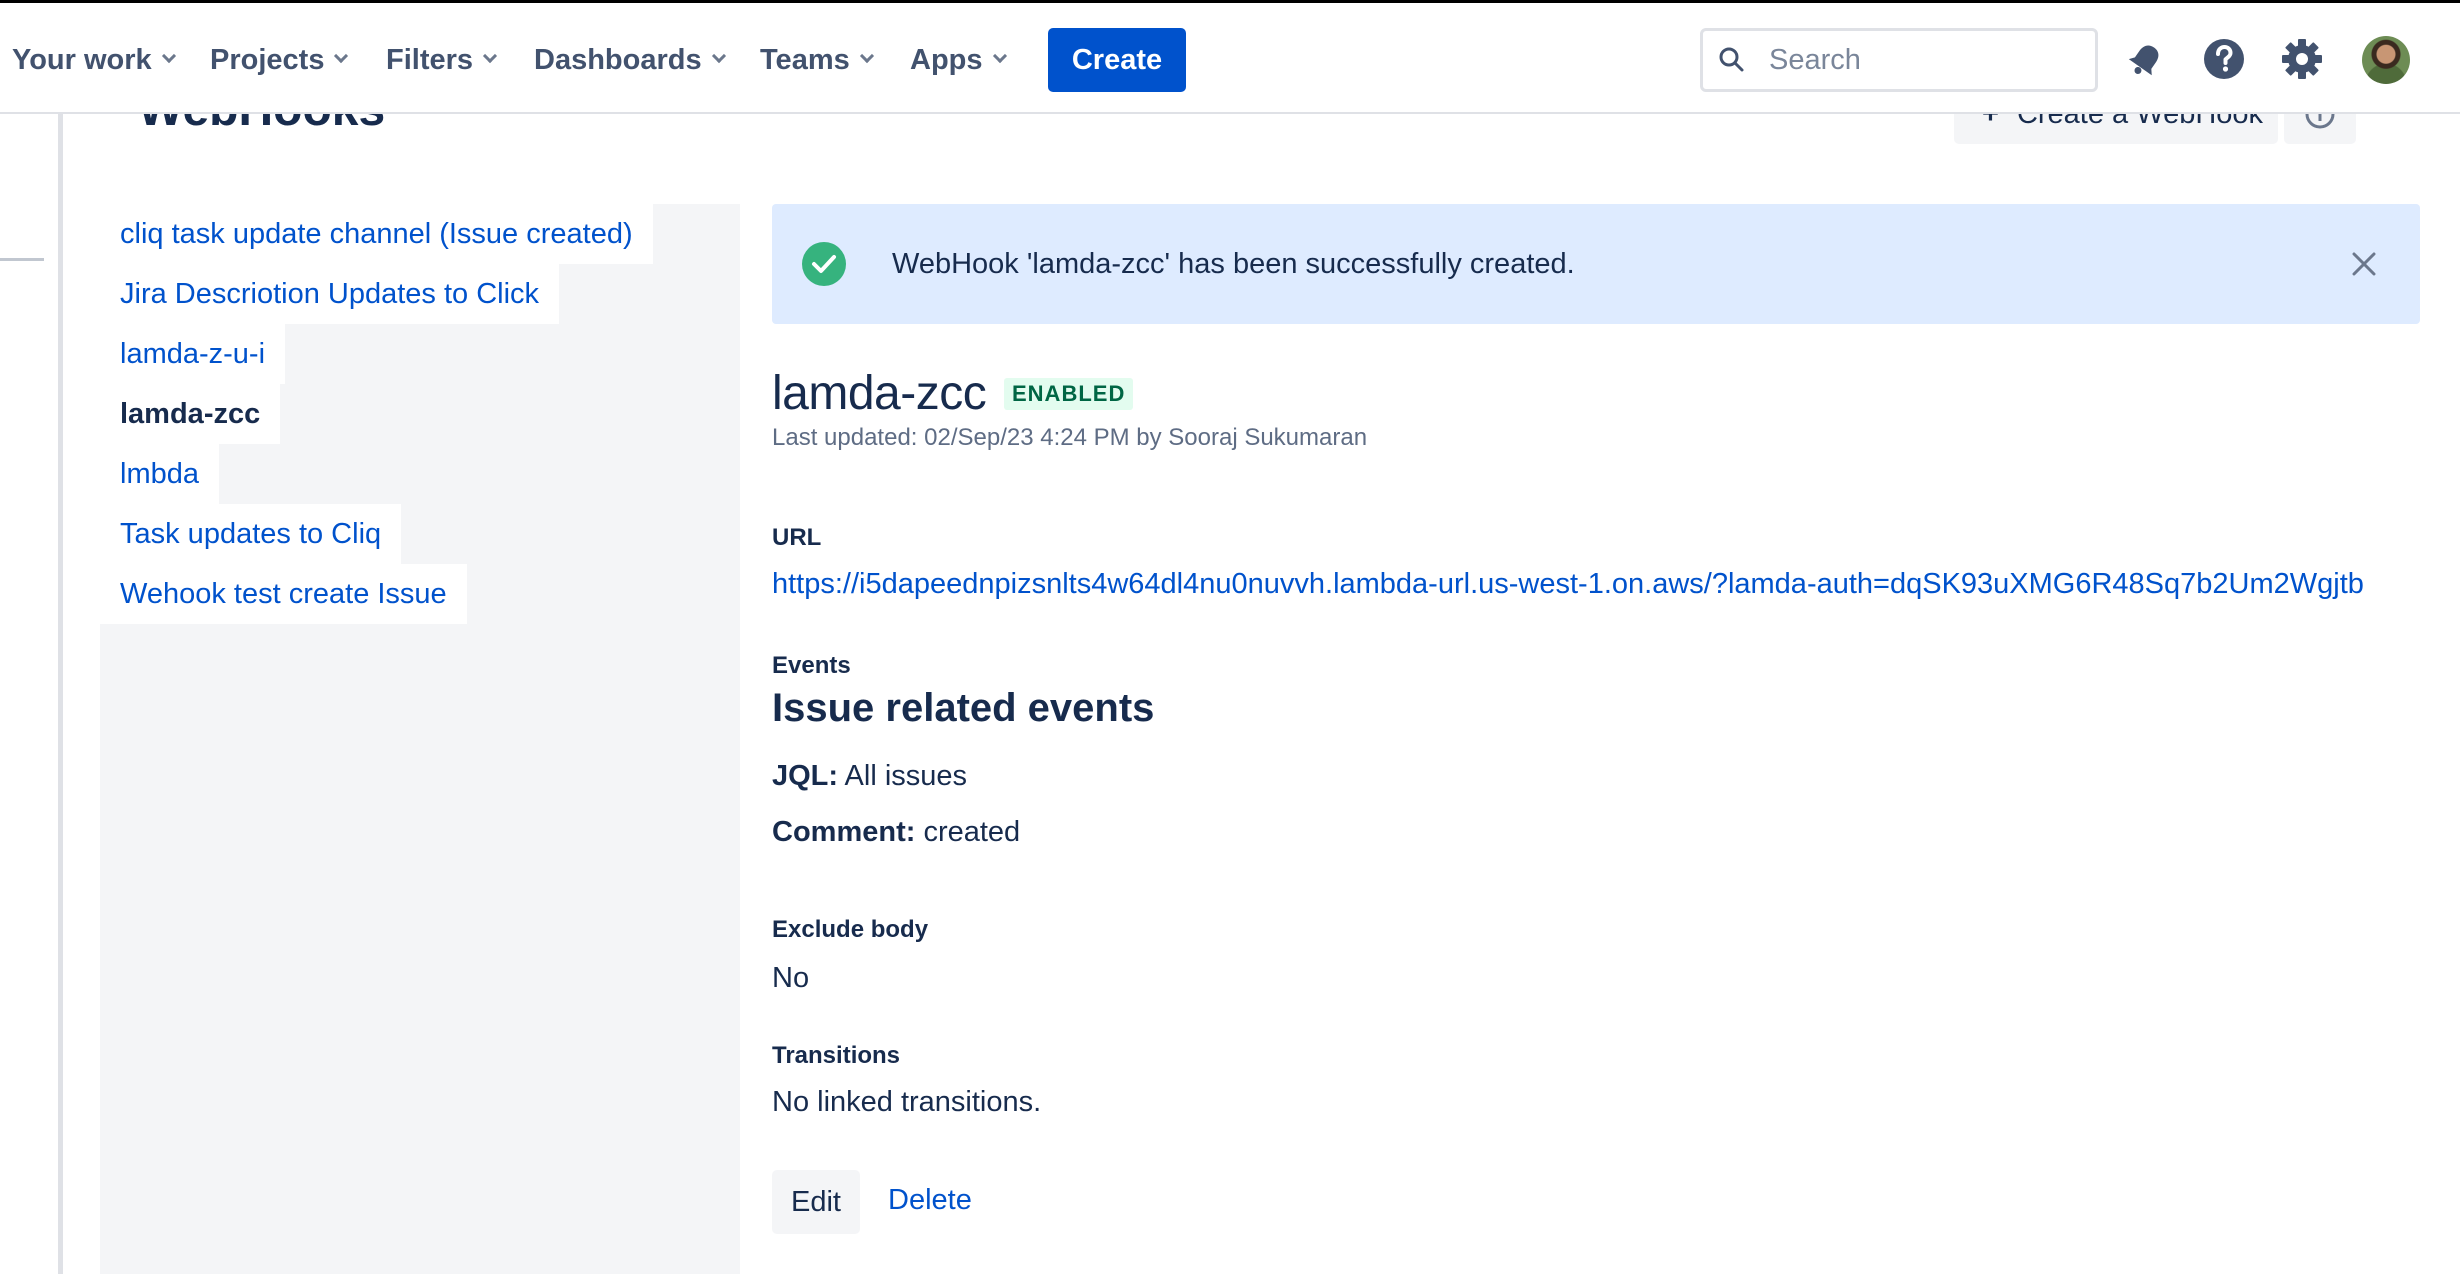  What do you see at coordinates (267, 59) in the screenshot?
I see `nav-label: Projects` at bounding box center [267, 59].